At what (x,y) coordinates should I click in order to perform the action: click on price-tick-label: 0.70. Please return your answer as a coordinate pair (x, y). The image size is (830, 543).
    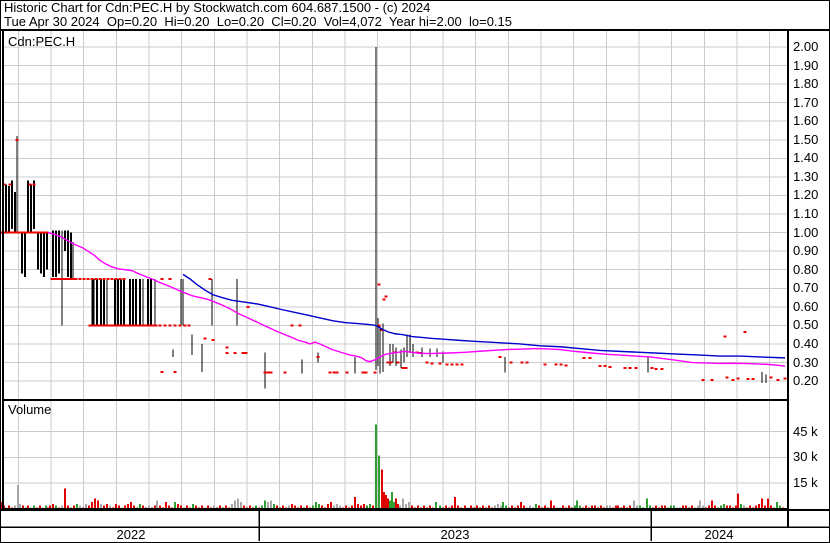
    Looking at the image, I should click on (806, 287).